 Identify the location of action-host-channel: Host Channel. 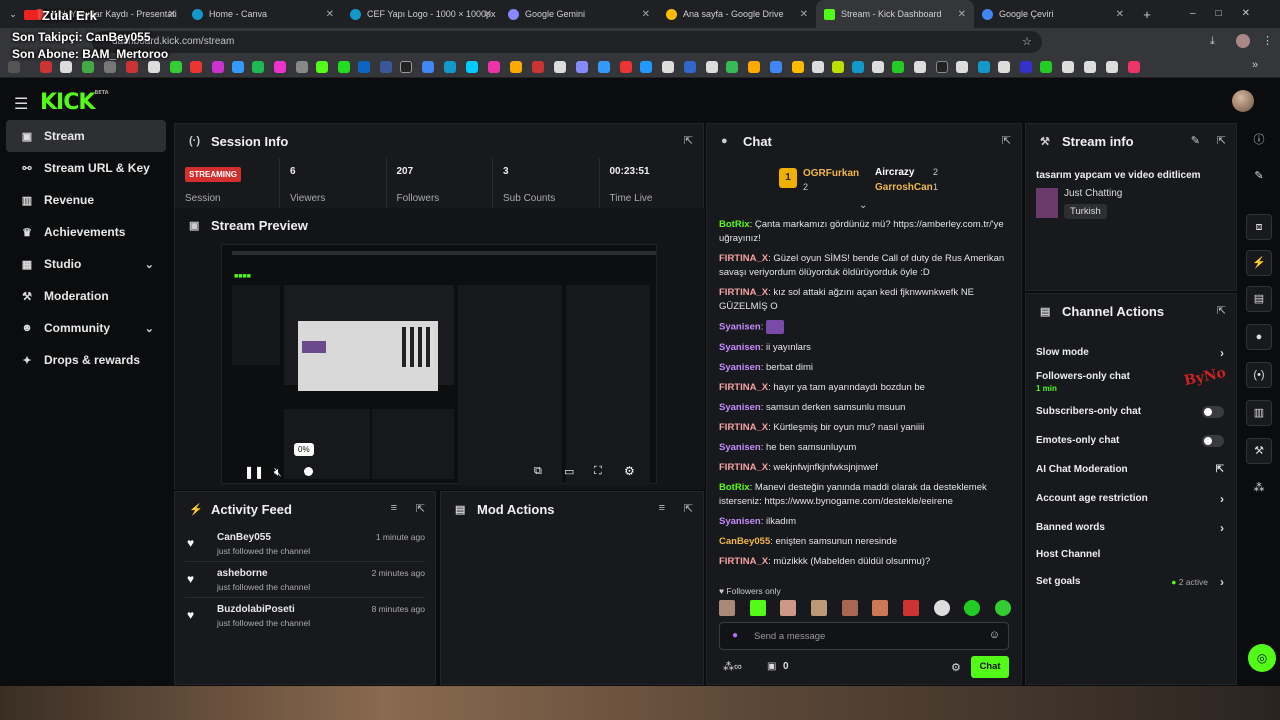
(1131, 554).